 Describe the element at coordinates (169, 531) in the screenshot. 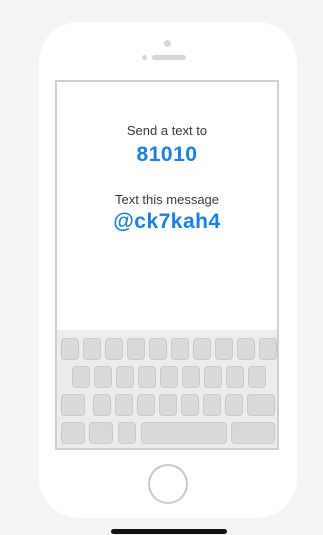

I see `home-indicator-bar` at that location.